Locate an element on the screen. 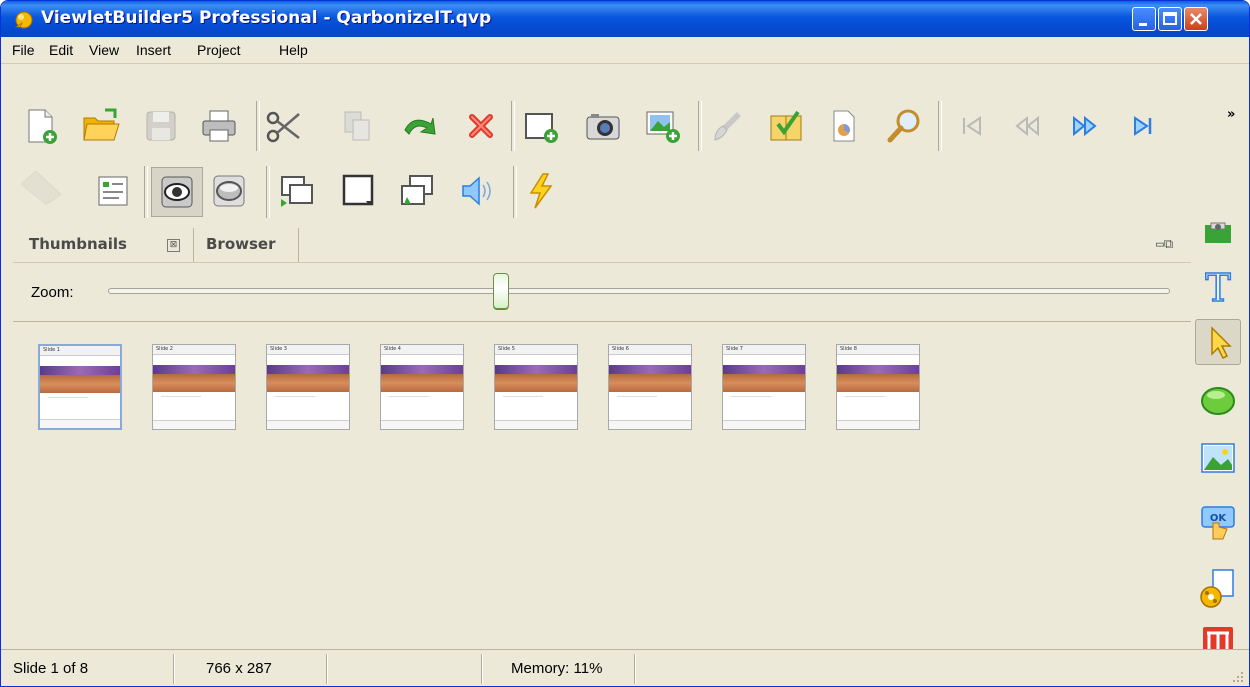  new-slide-button is located at coordinates (541, 126).